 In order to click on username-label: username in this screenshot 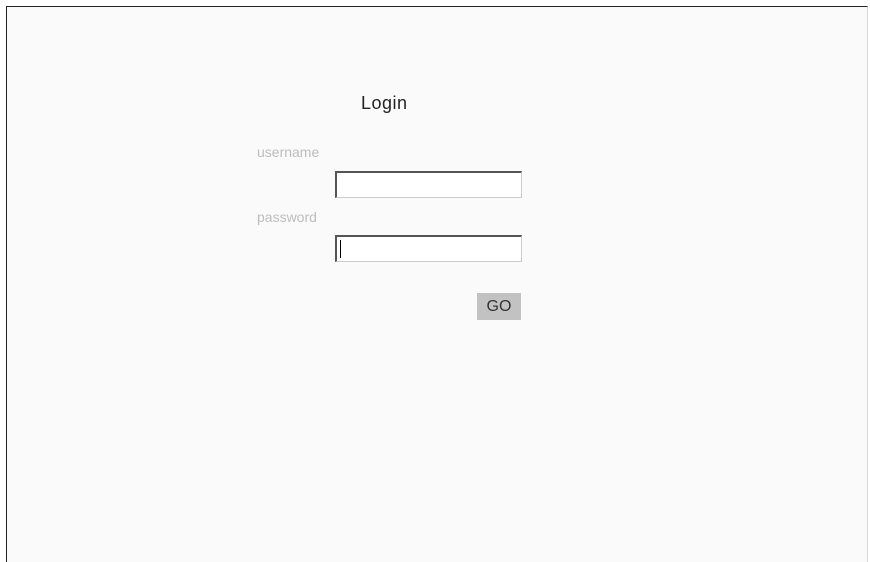, I will do `click(288, 152)`.